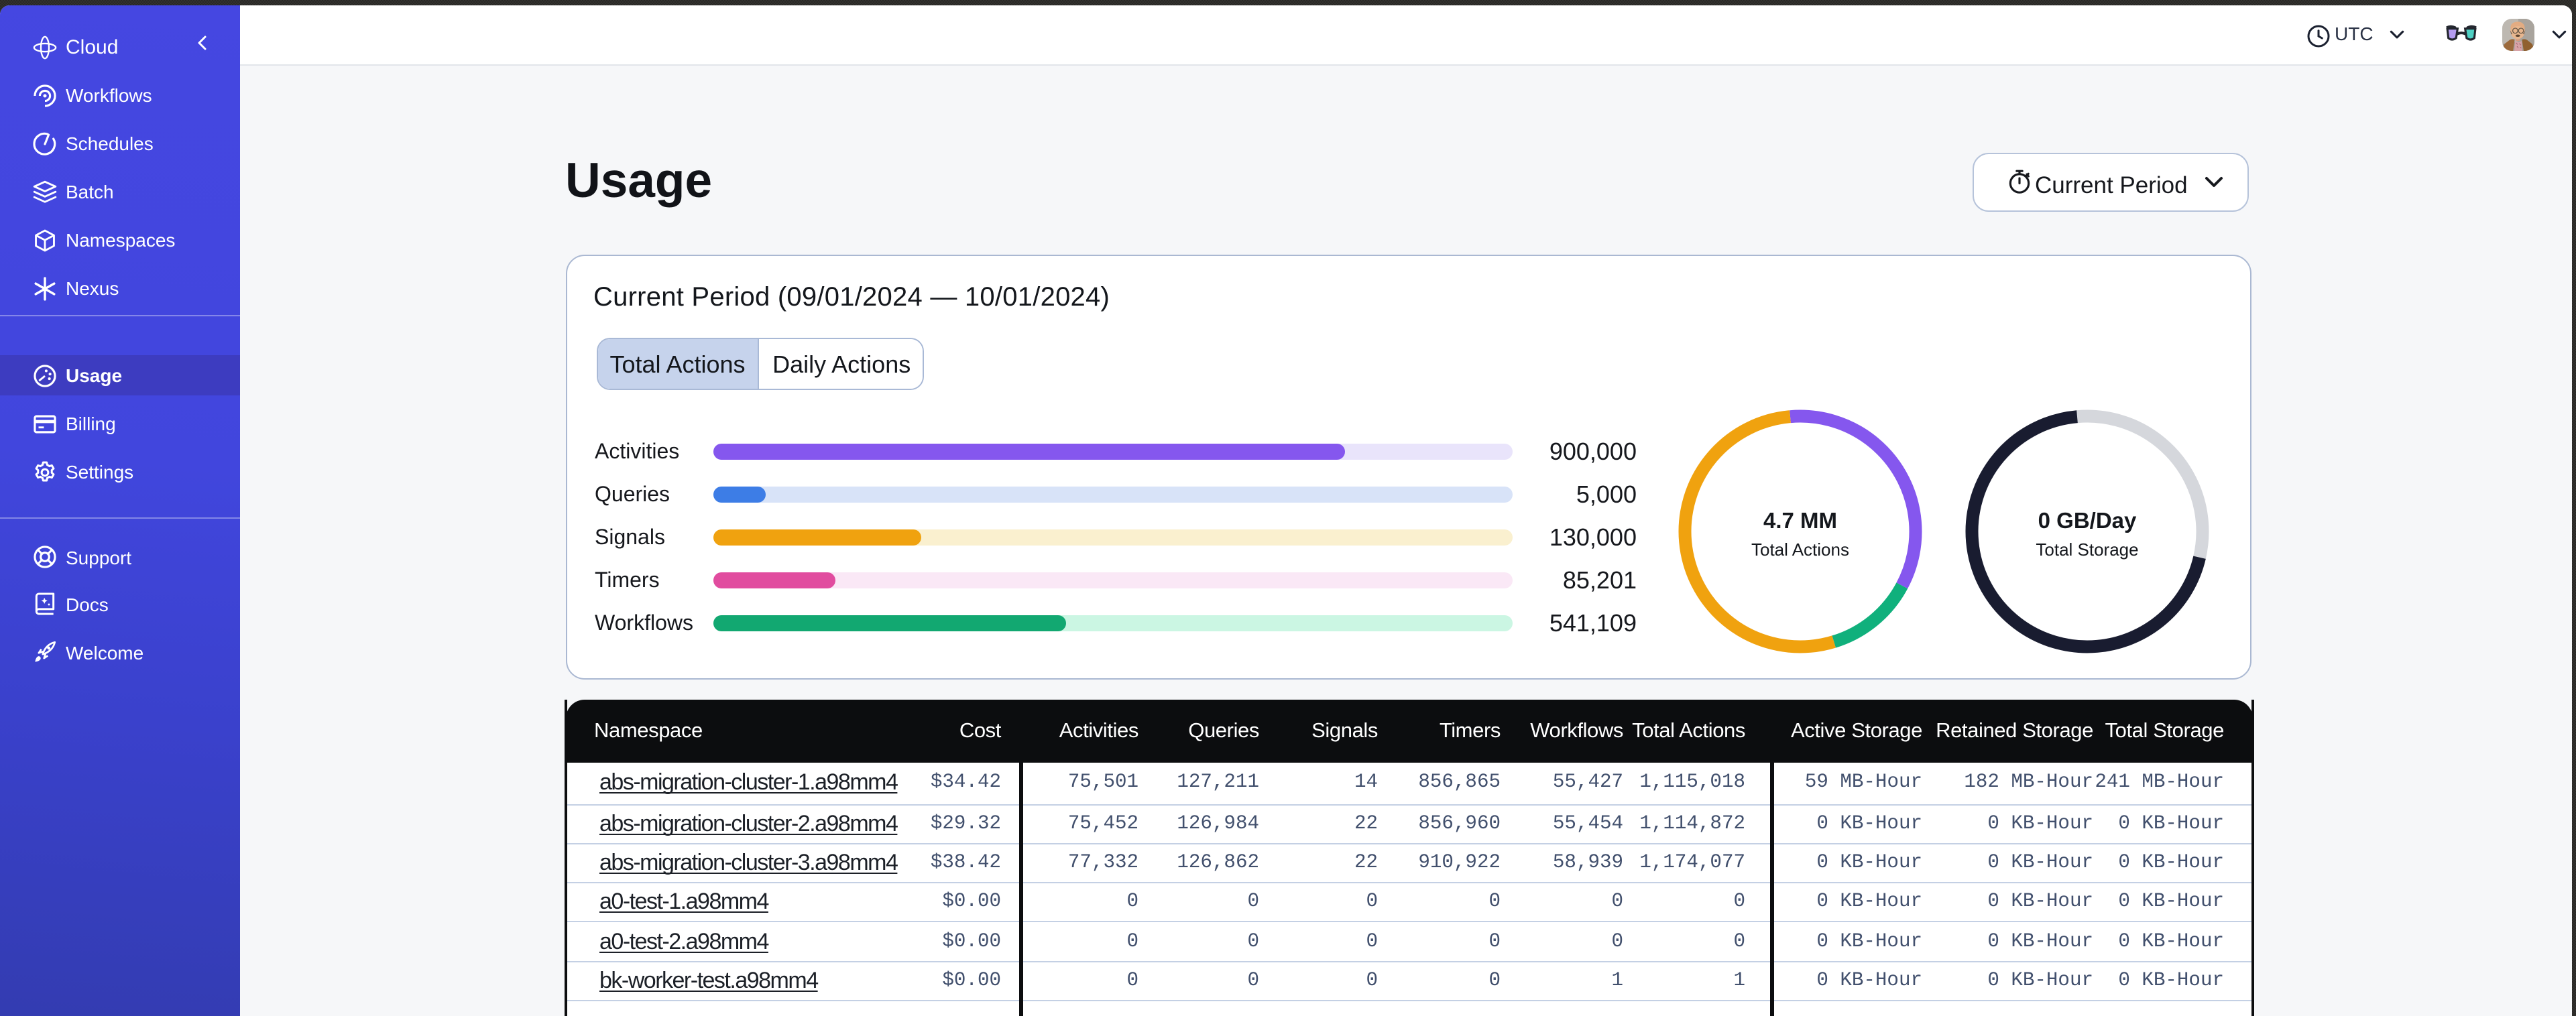 Image resolution: width=2576 pixels, height=1016 pixels. What do you see at coordinates (1799, 519) in the screenshot?
I see `svg-text: 4.7 MM` at bounding box center [1799, 519].